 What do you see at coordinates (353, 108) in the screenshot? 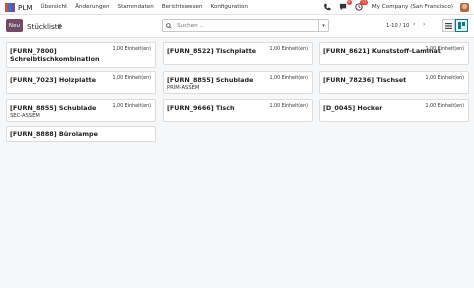
I see `card-title: [D_0045] Hocker` at bounding box center [353, 108].